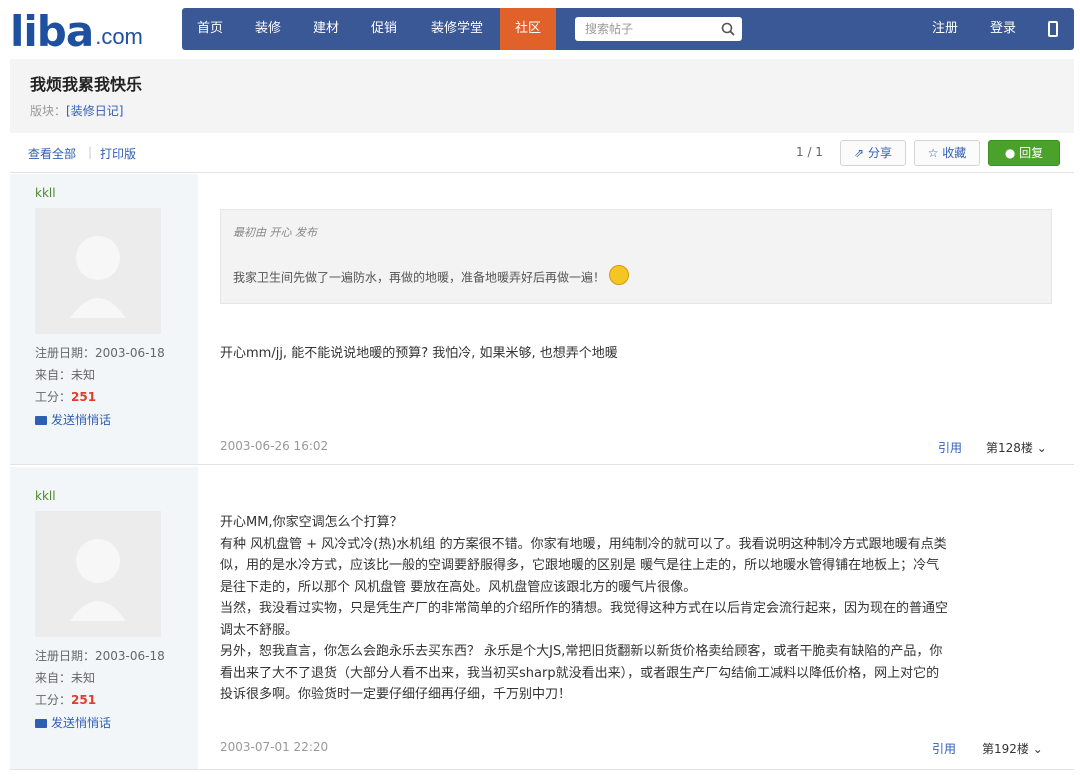 The width and height of the screenshot is (1080, 778). Describe the element at coordinates (1012, 748) in the screenshot. I see `floor-number: 第192楼 ⌄` at that location.